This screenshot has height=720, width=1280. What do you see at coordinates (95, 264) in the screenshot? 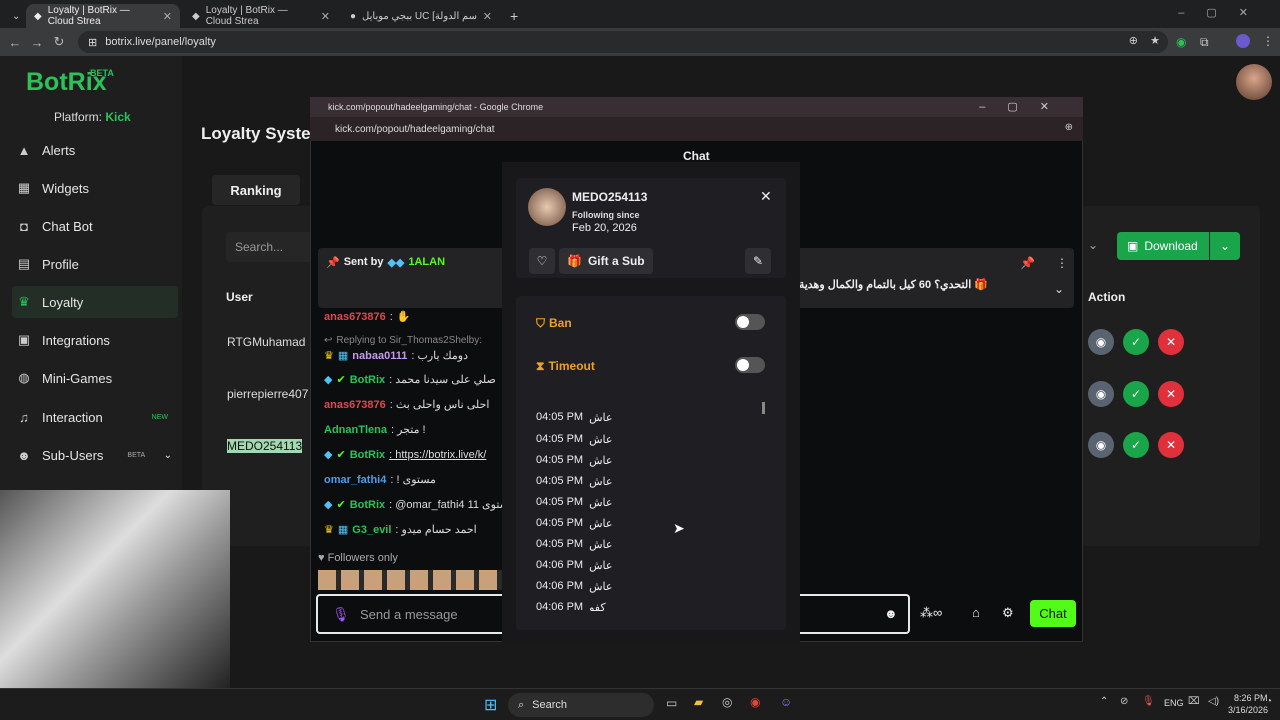
I see `sidebar-item-profile: ▤ Profile` at bounding box center [95, 264].